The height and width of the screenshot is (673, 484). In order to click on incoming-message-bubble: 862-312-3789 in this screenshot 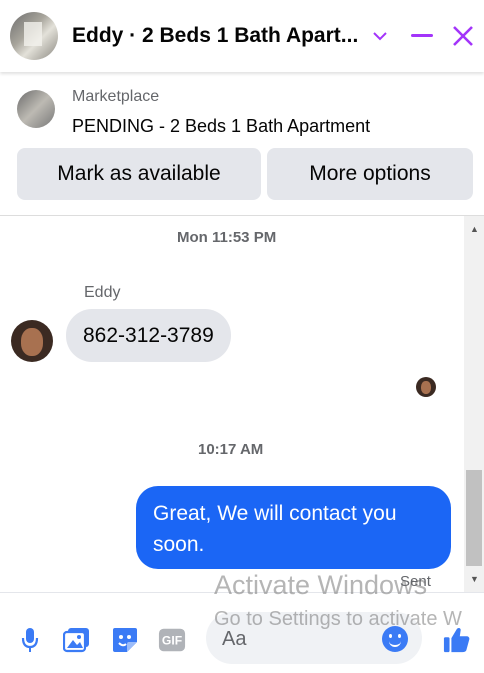, I will do `click(148, 335)`.